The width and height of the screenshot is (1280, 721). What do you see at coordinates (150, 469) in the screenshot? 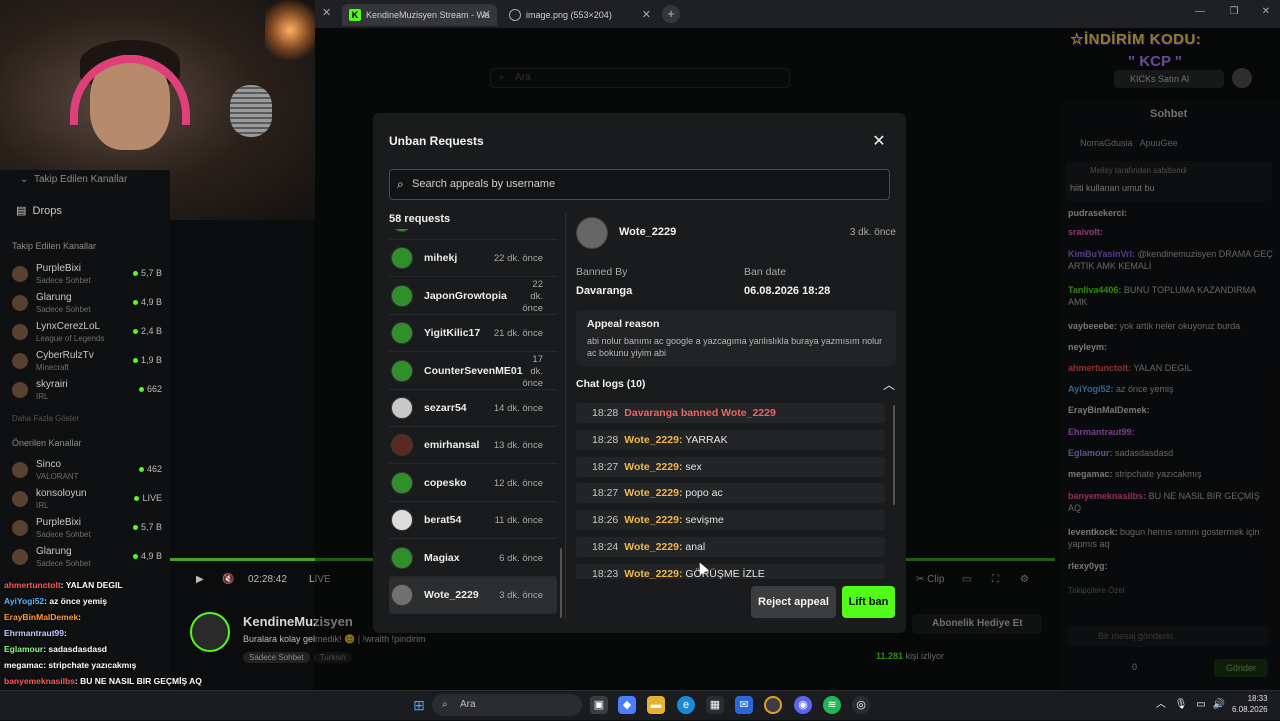
I see `channel-viewers: 462` at bounding box center [150, 469].